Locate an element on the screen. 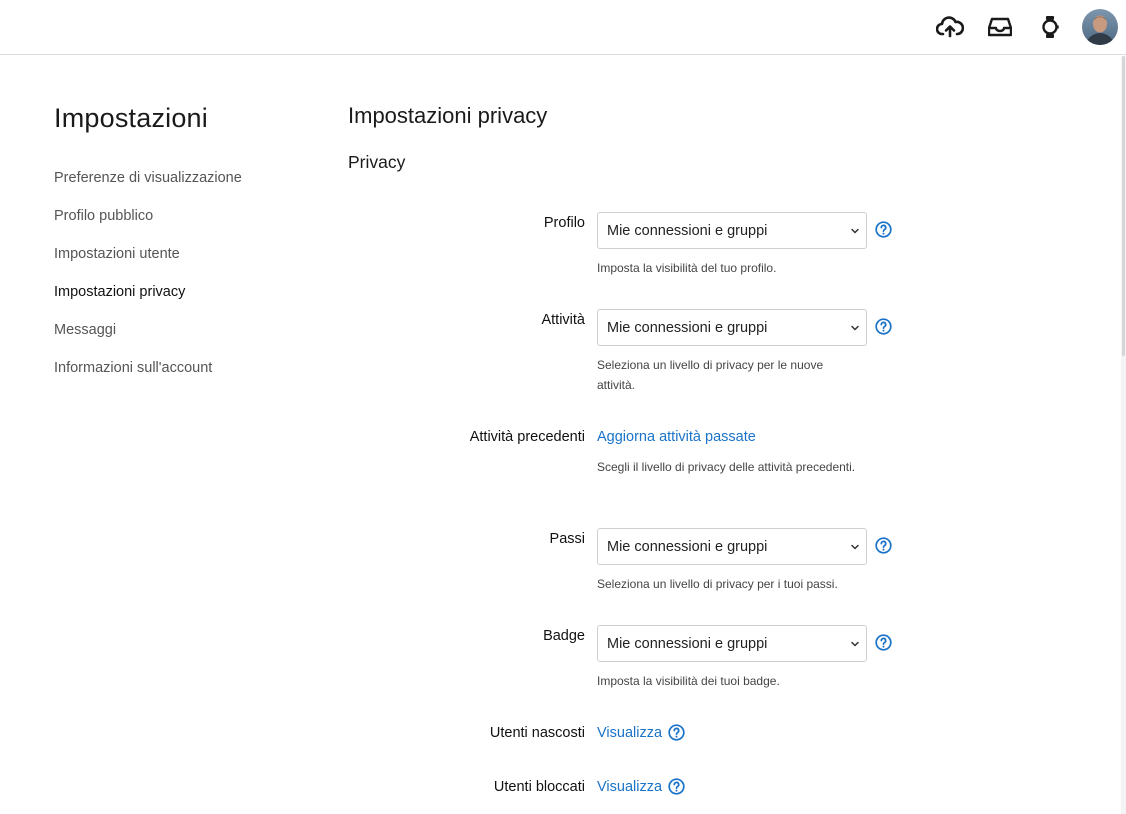  watch-icon is located at coordinates (1050, 27).